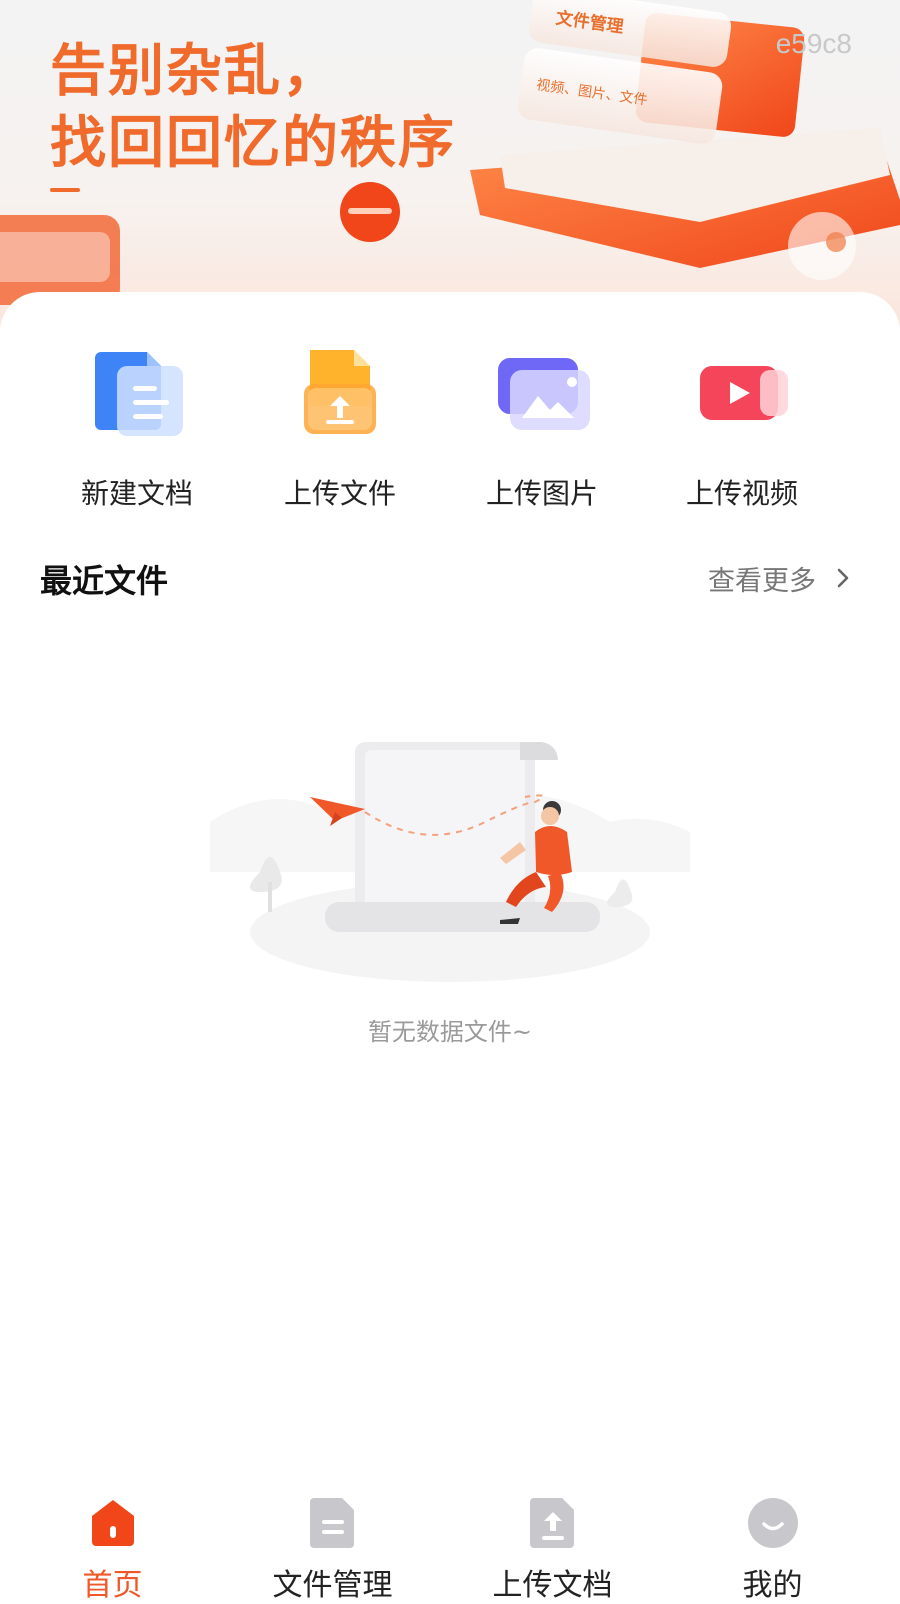  I want to click on upload-image-icon, so click(544, 394).